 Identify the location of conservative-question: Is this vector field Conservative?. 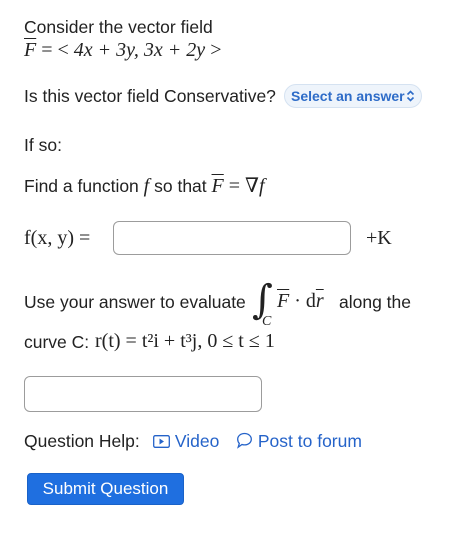
(150, 96).